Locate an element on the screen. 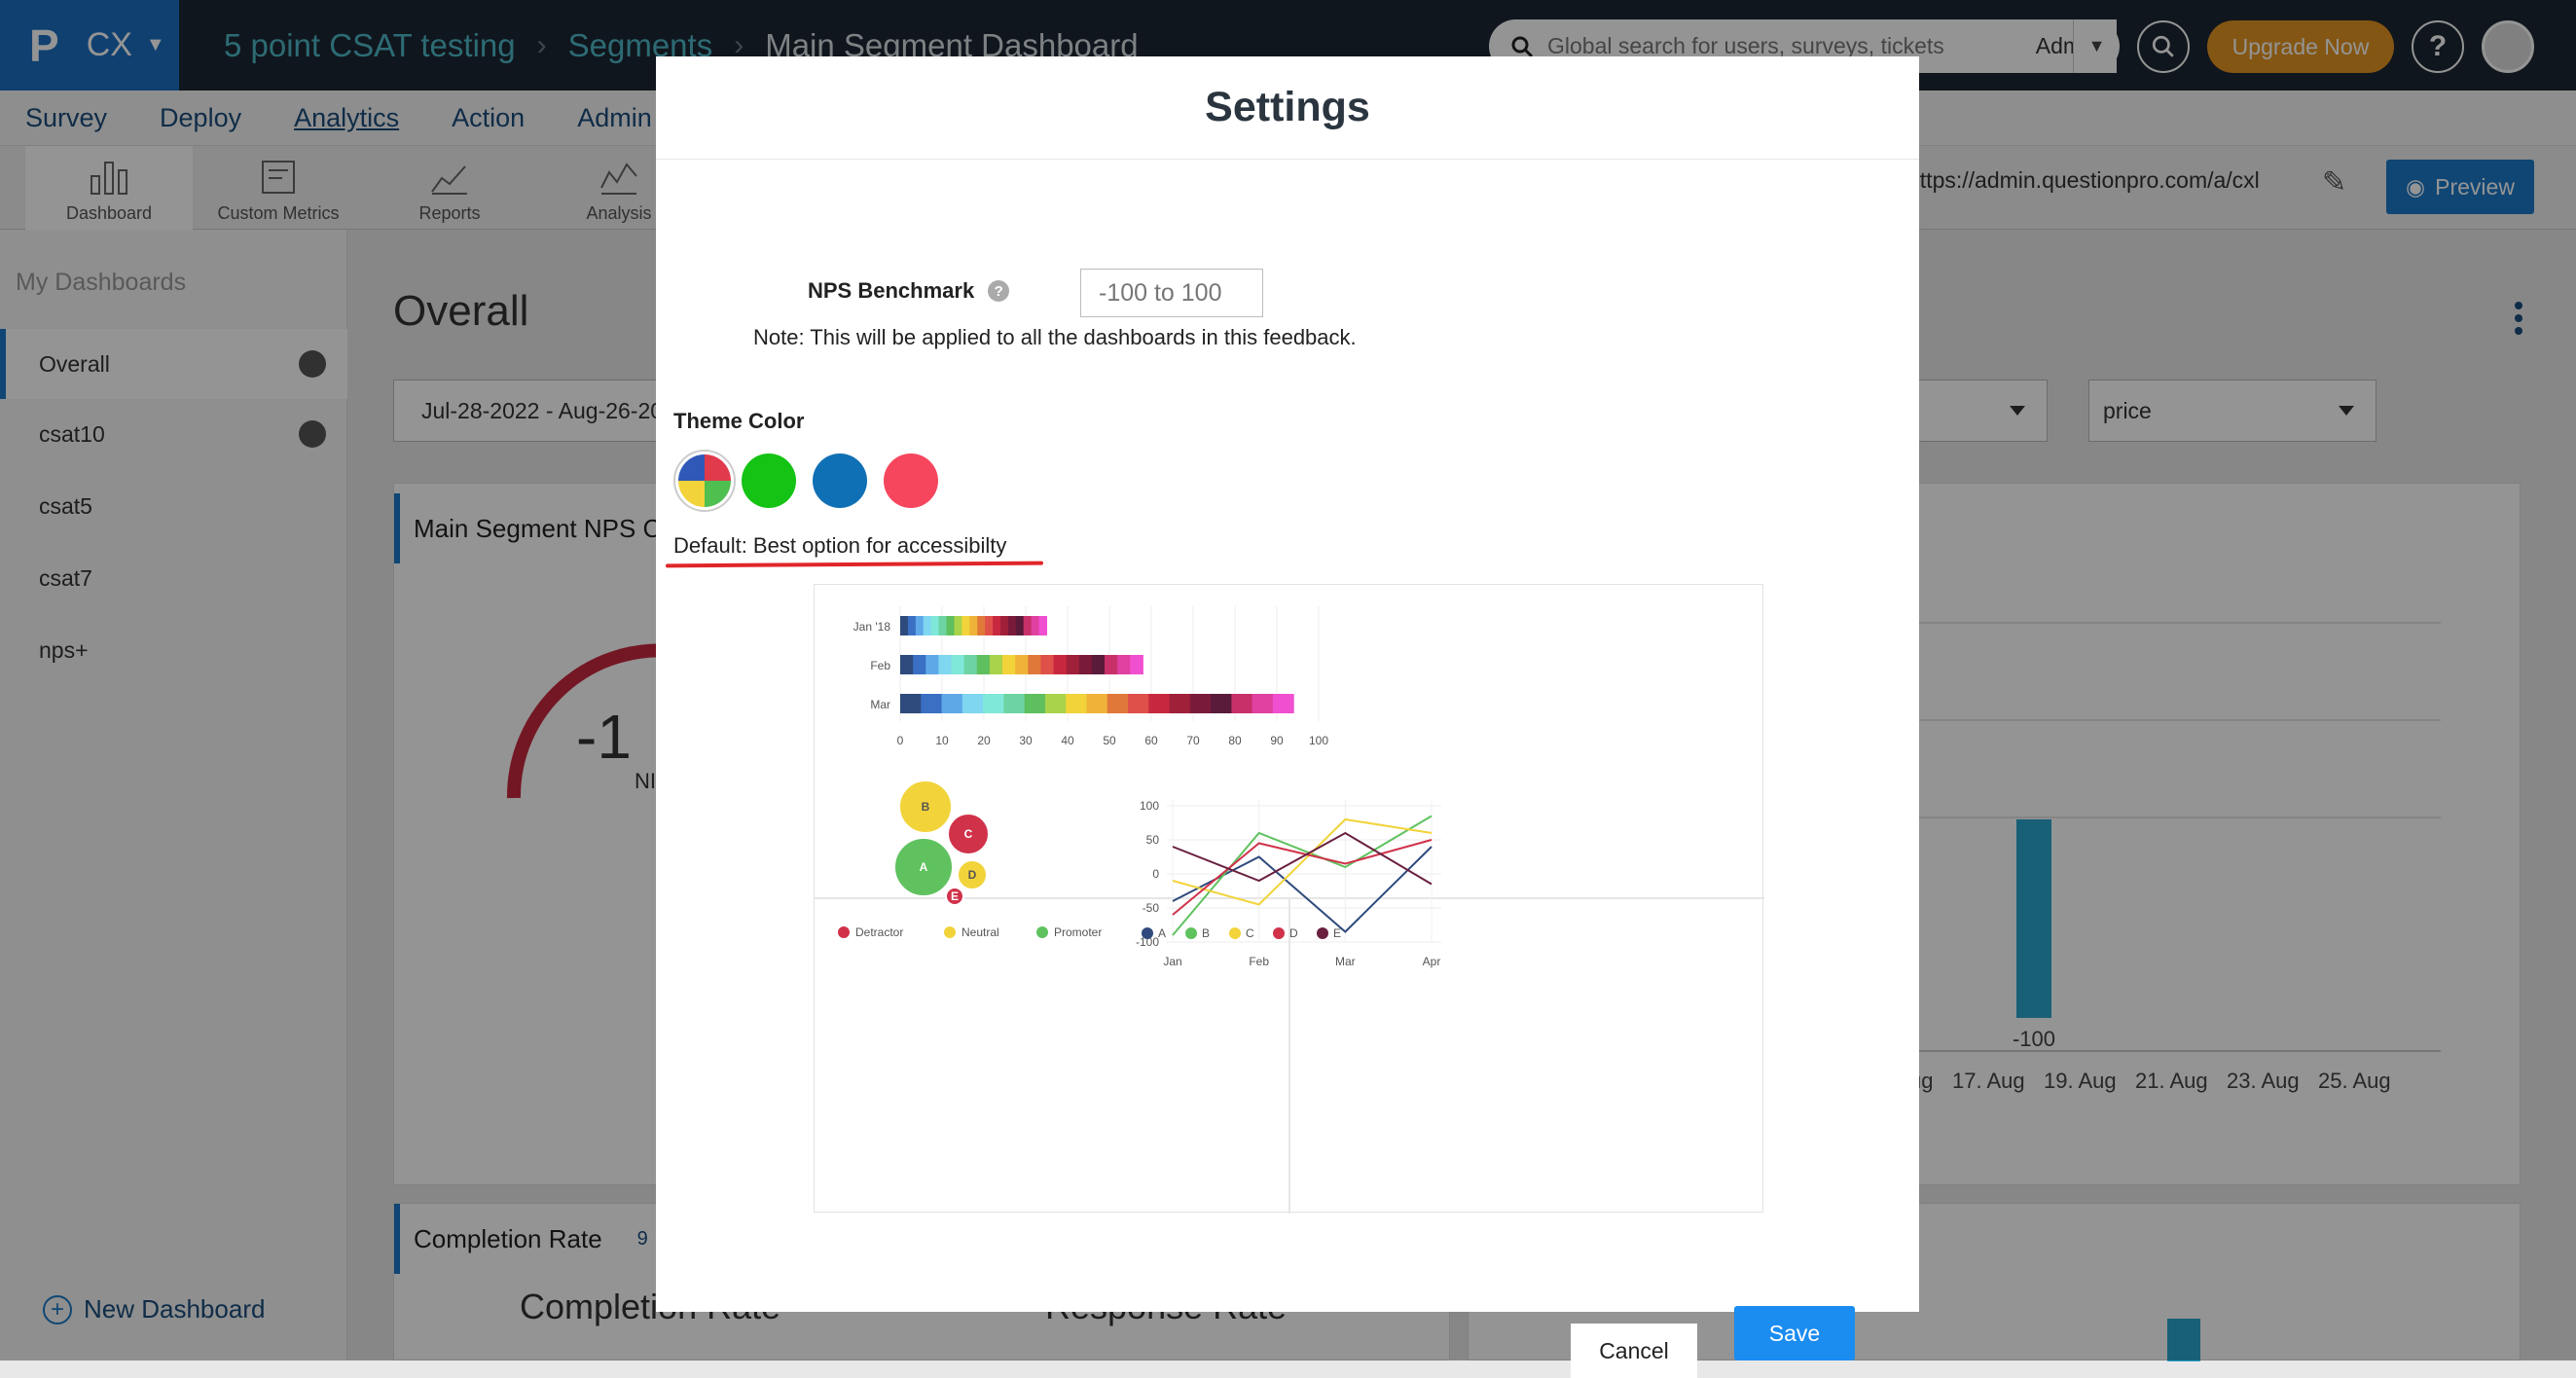 This screenshot has width=2576, height=1378. x-tick-label: 20 is located at coordinates (984, 740).